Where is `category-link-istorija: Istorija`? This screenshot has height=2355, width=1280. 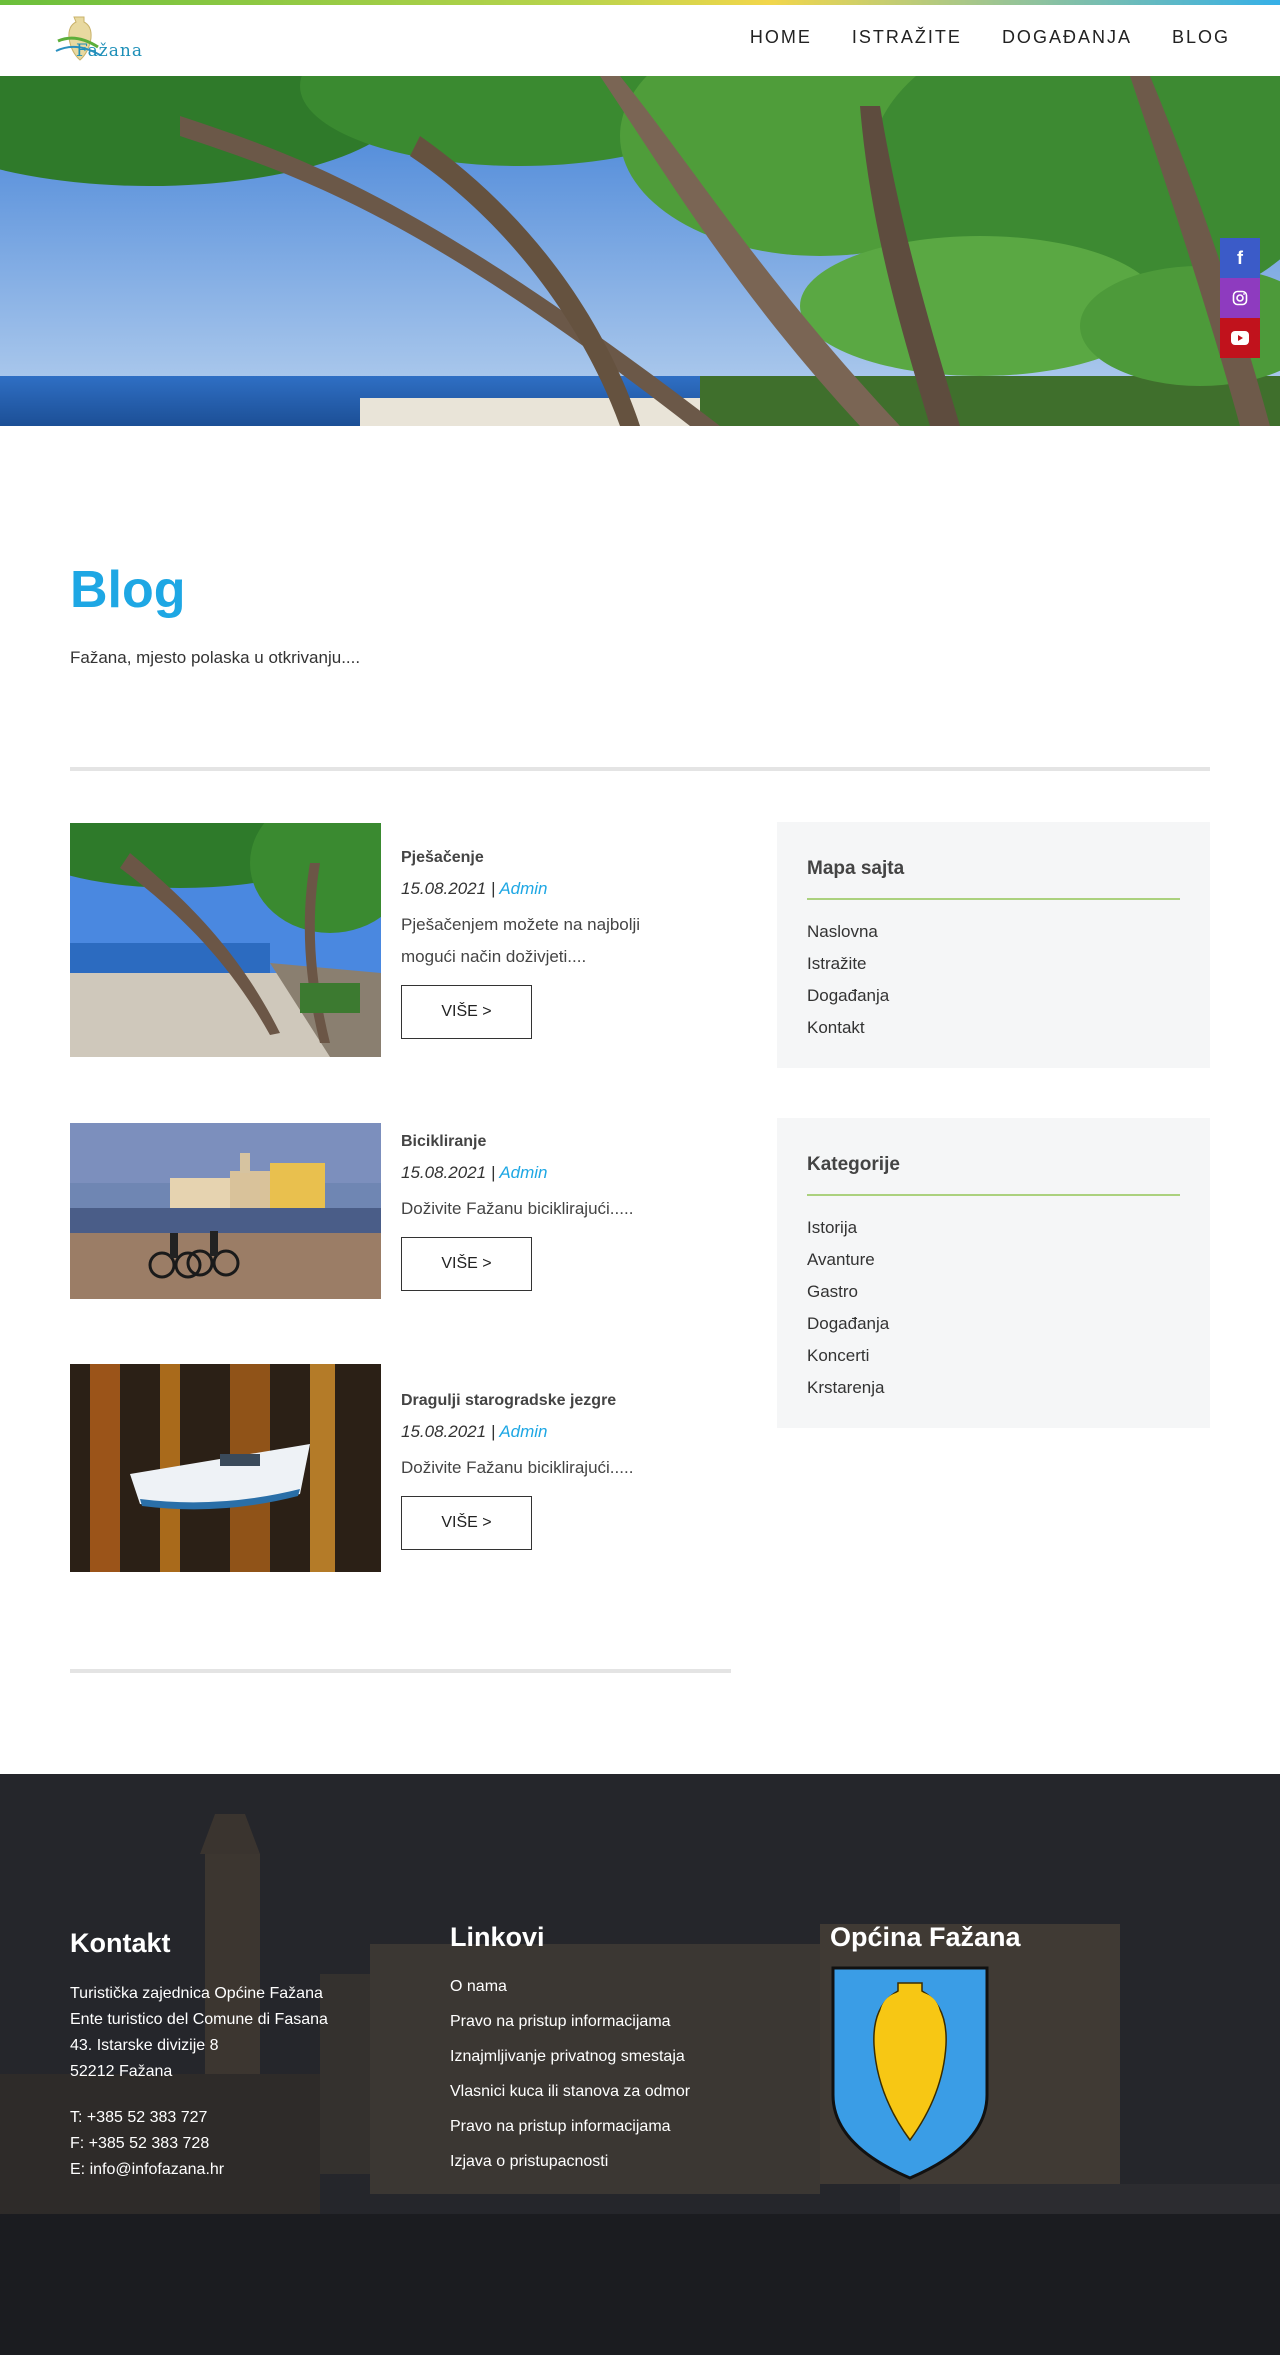
category-link-istorija: Istorija is located at coordinates (993, 1228).